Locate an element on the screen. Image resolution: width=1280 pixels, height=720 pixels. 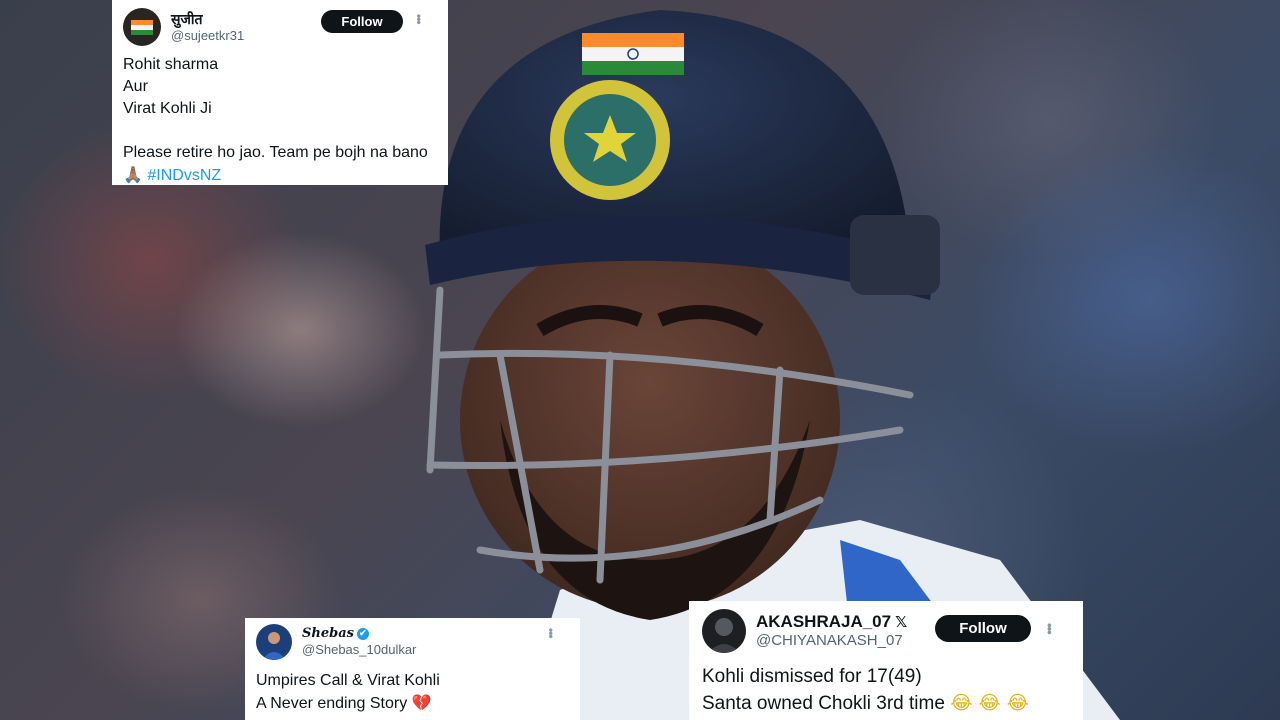
tweet-header: AKASHRAJA_07 𝕏 @CHIYANAKASH_07 Follow ••• is located at coordinates (886, 631).